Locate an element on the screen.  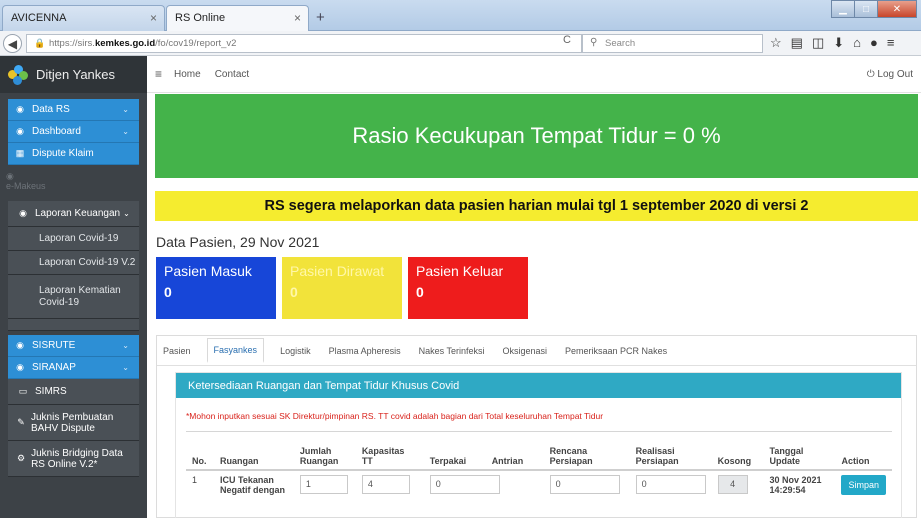
pocket-icon: ◫ is located at coordinates (818, 43).